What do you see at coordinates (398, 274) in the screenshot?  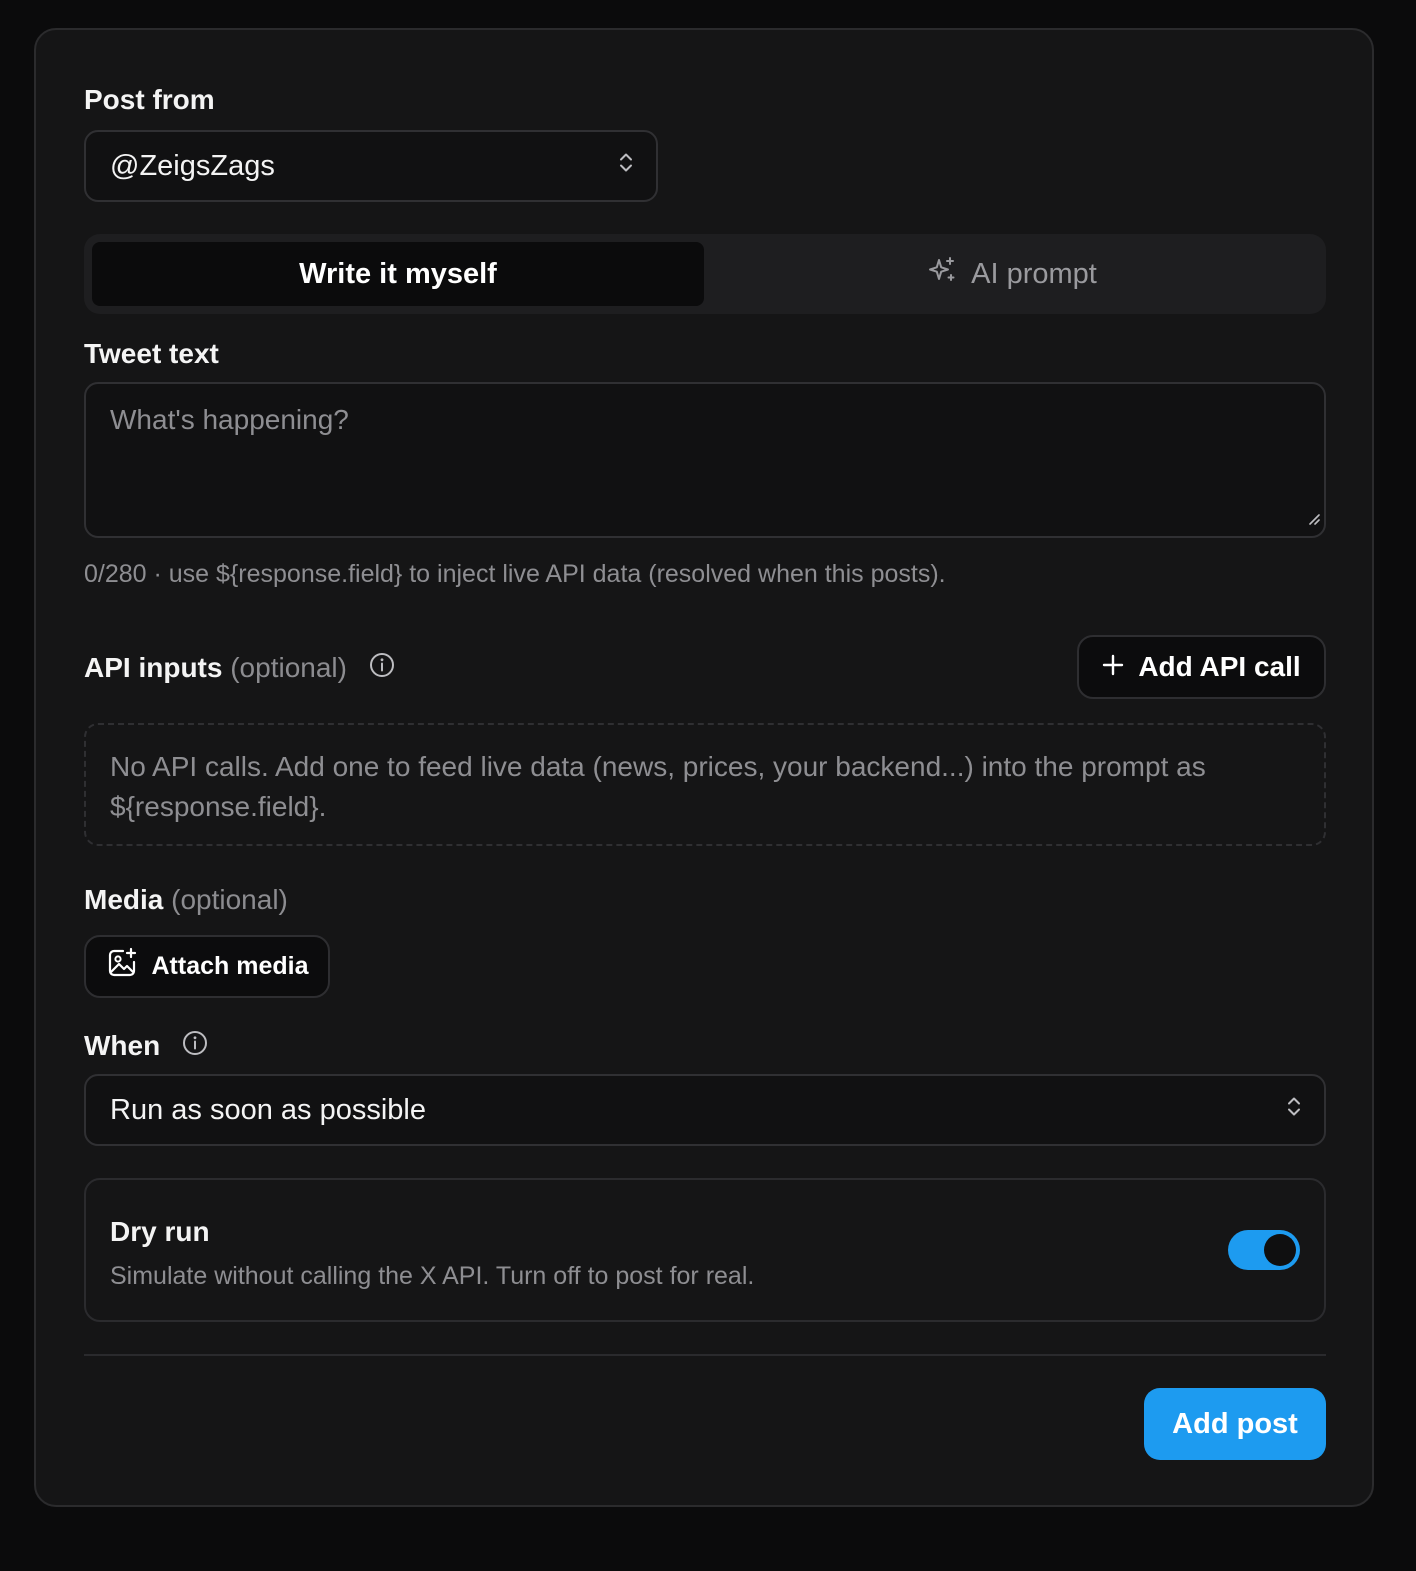 I see `tab-write-it-myself: Write it myself` at bounding box center [398, 274].